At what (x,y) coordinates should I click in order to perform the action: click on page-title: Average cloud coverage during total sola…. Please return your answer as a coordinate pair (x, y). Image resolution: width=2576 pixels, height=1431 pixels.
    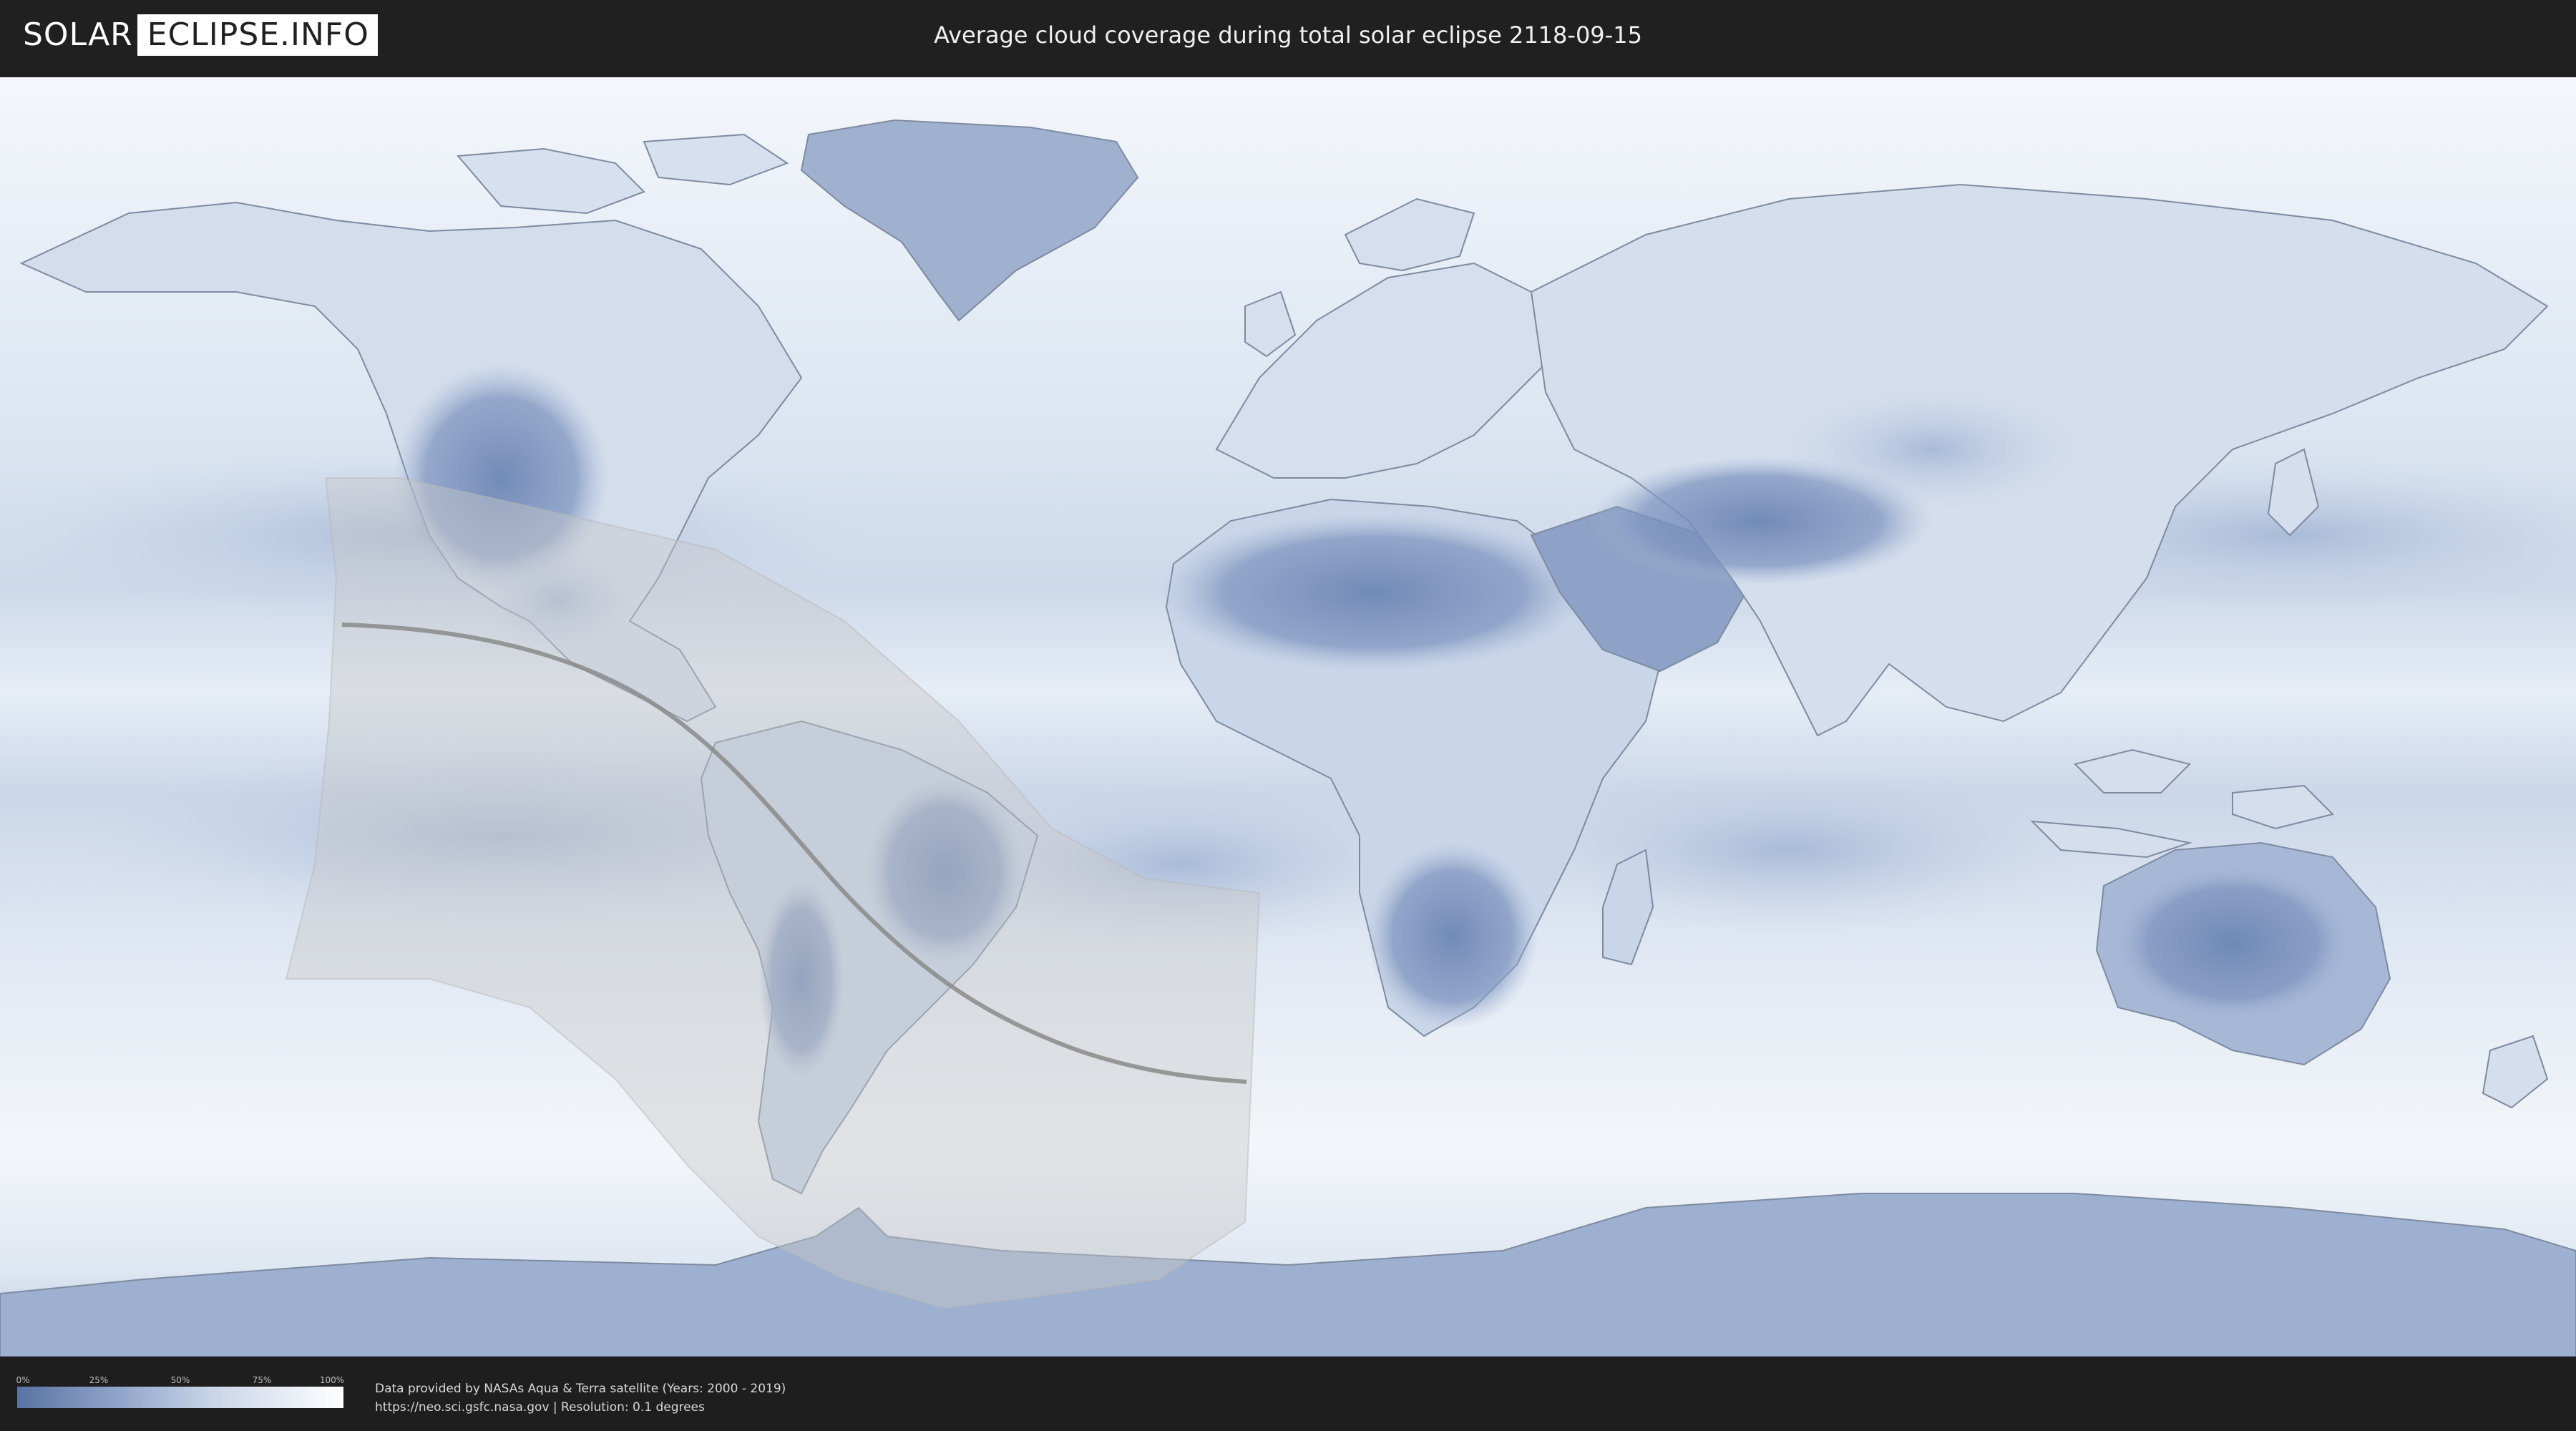
    Looking at the image, I should click on (1288, 35).